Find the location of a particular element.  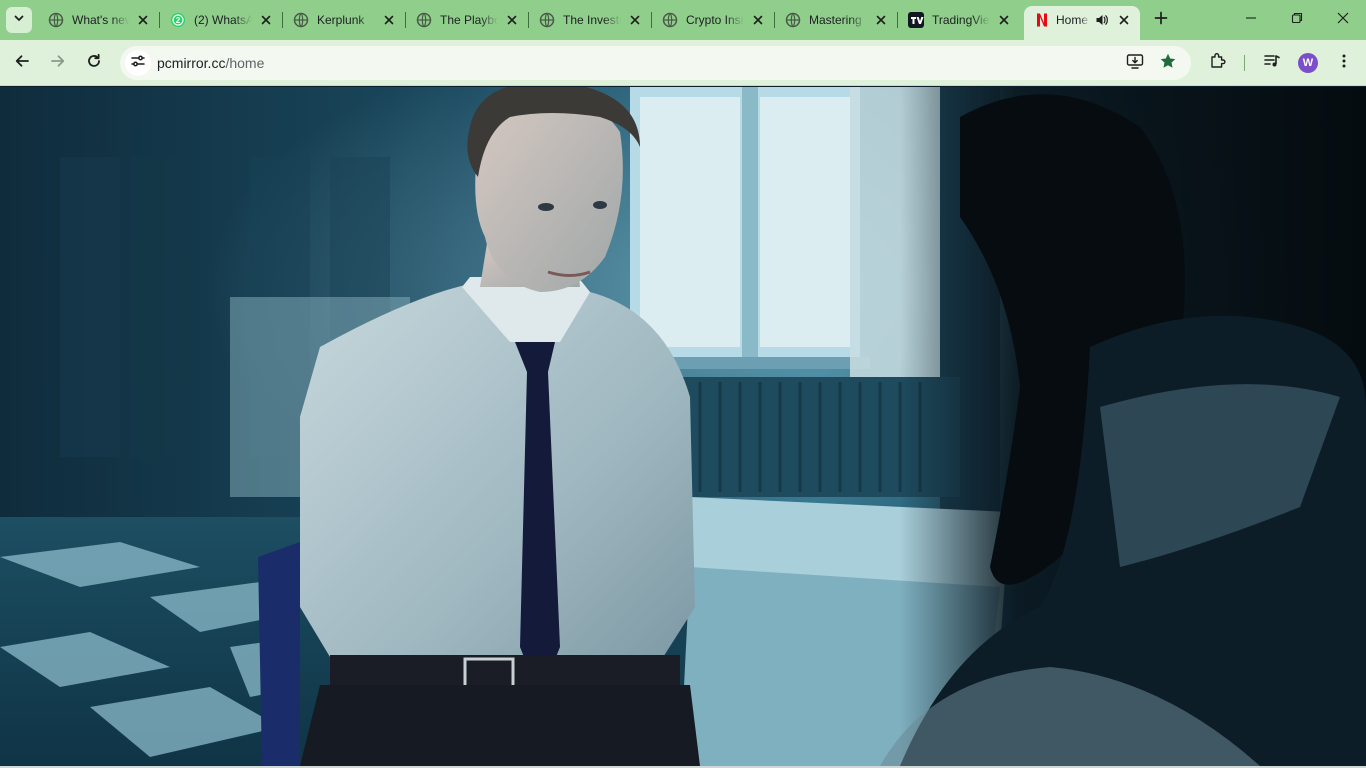

arrow-right-icon is located at coordinates (58, 63).